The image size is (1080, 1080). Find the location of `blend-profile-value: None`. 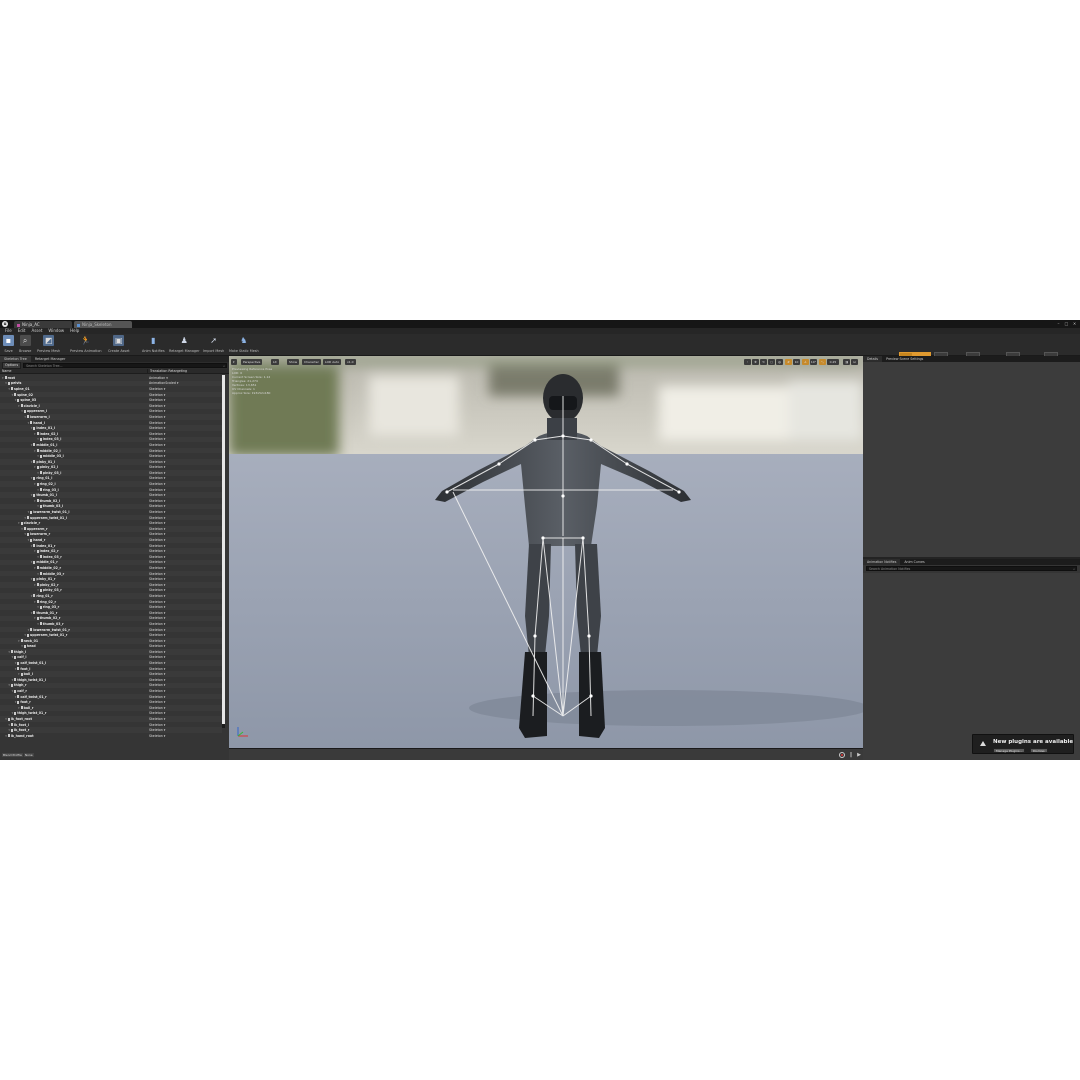

blend-profile-value: None is located at coordinates (28, 755).